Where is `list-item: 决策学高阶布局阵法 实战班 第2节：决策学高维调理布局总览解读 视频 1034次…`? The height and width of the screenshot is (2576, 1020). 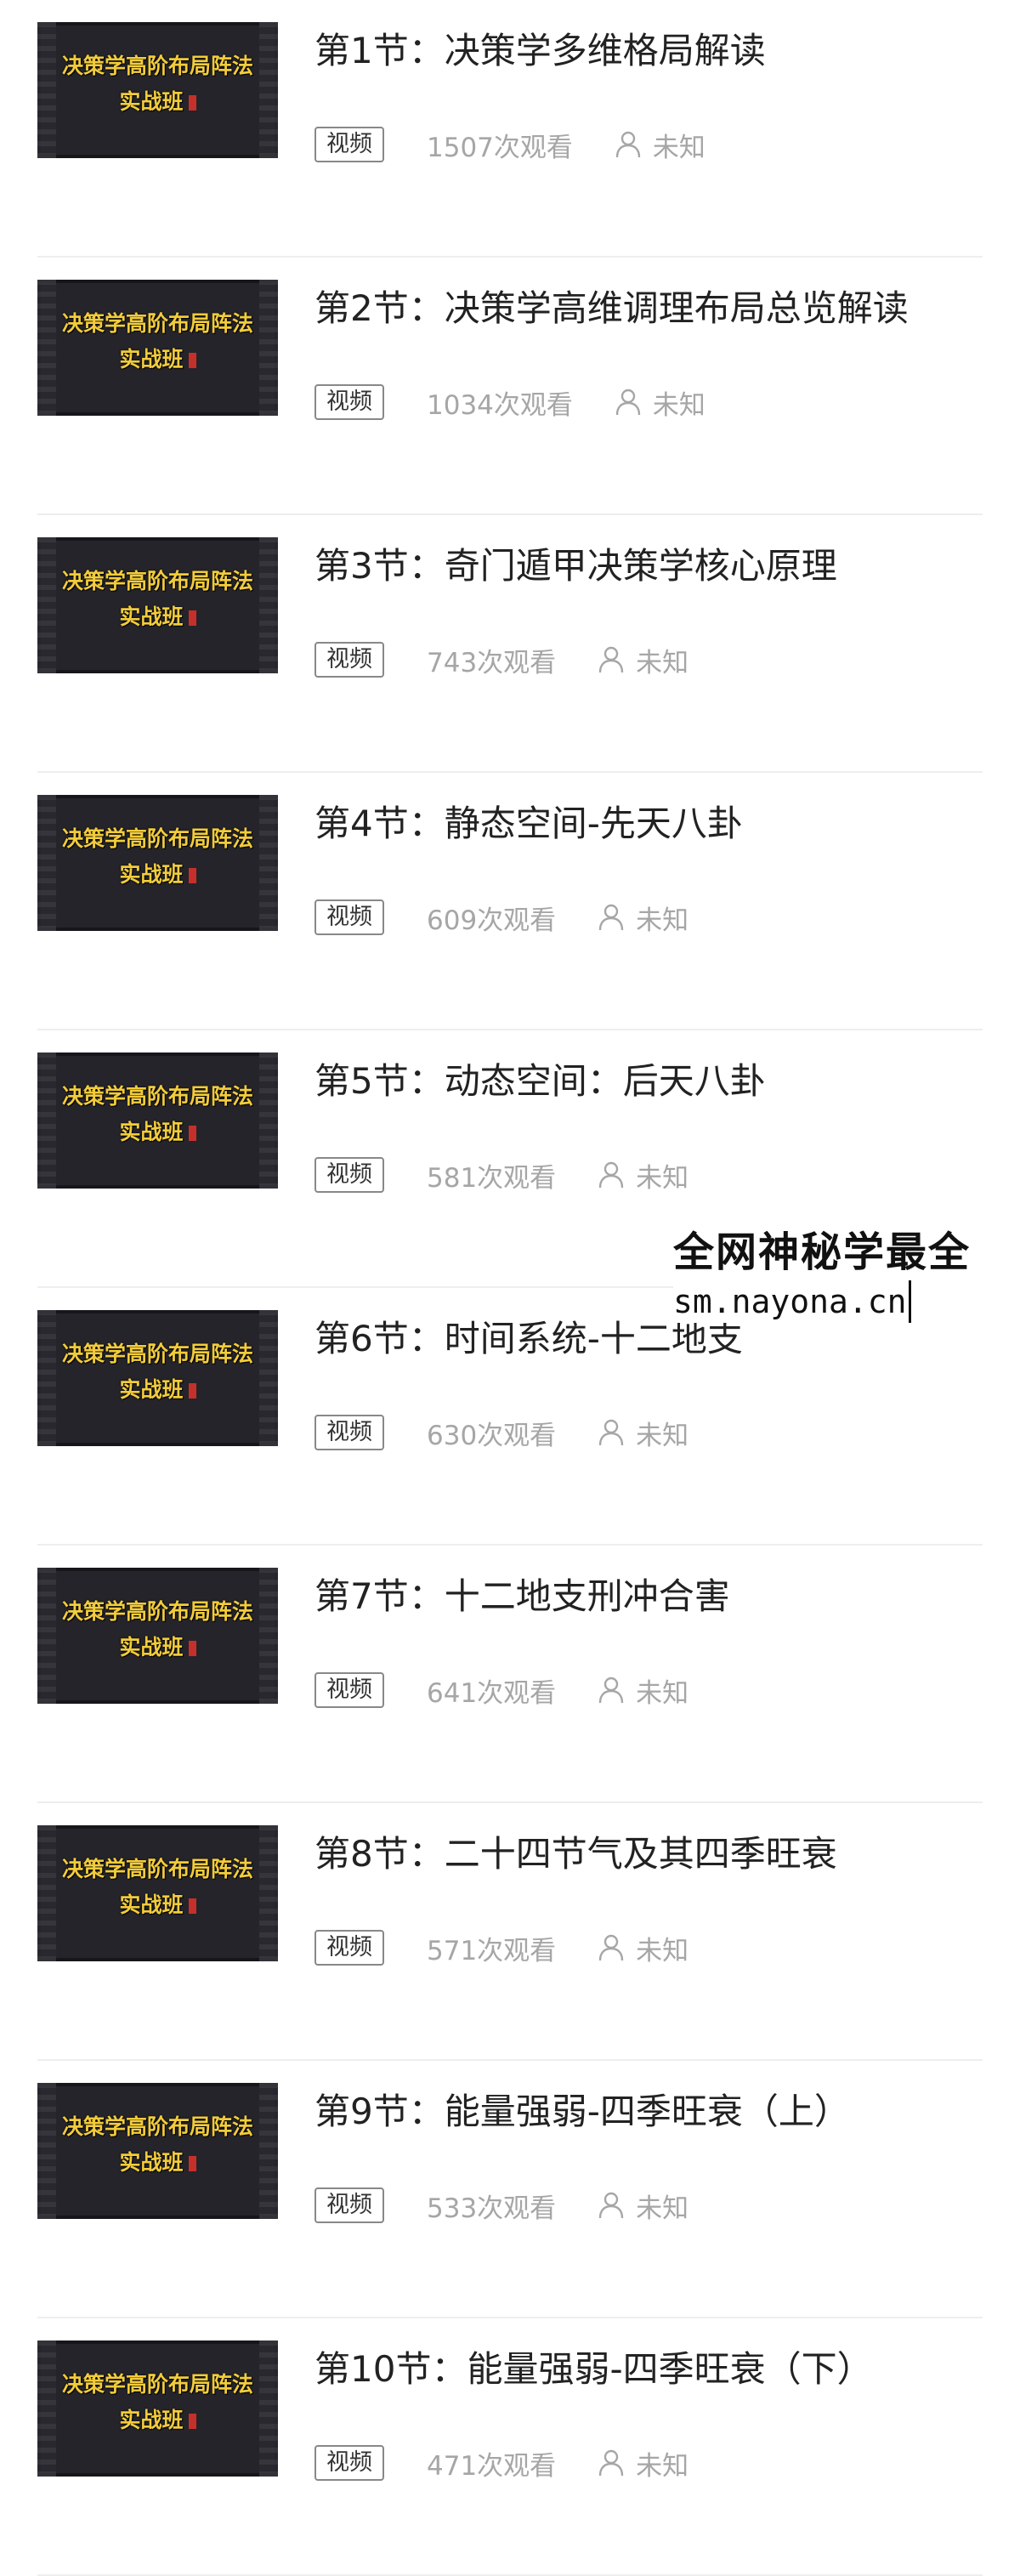 list-item: 决策学高阶布局阵法 实战班 第2节：决策学高维调理布局总览解读 视频 1034次… is located at coordinates (510, 387).